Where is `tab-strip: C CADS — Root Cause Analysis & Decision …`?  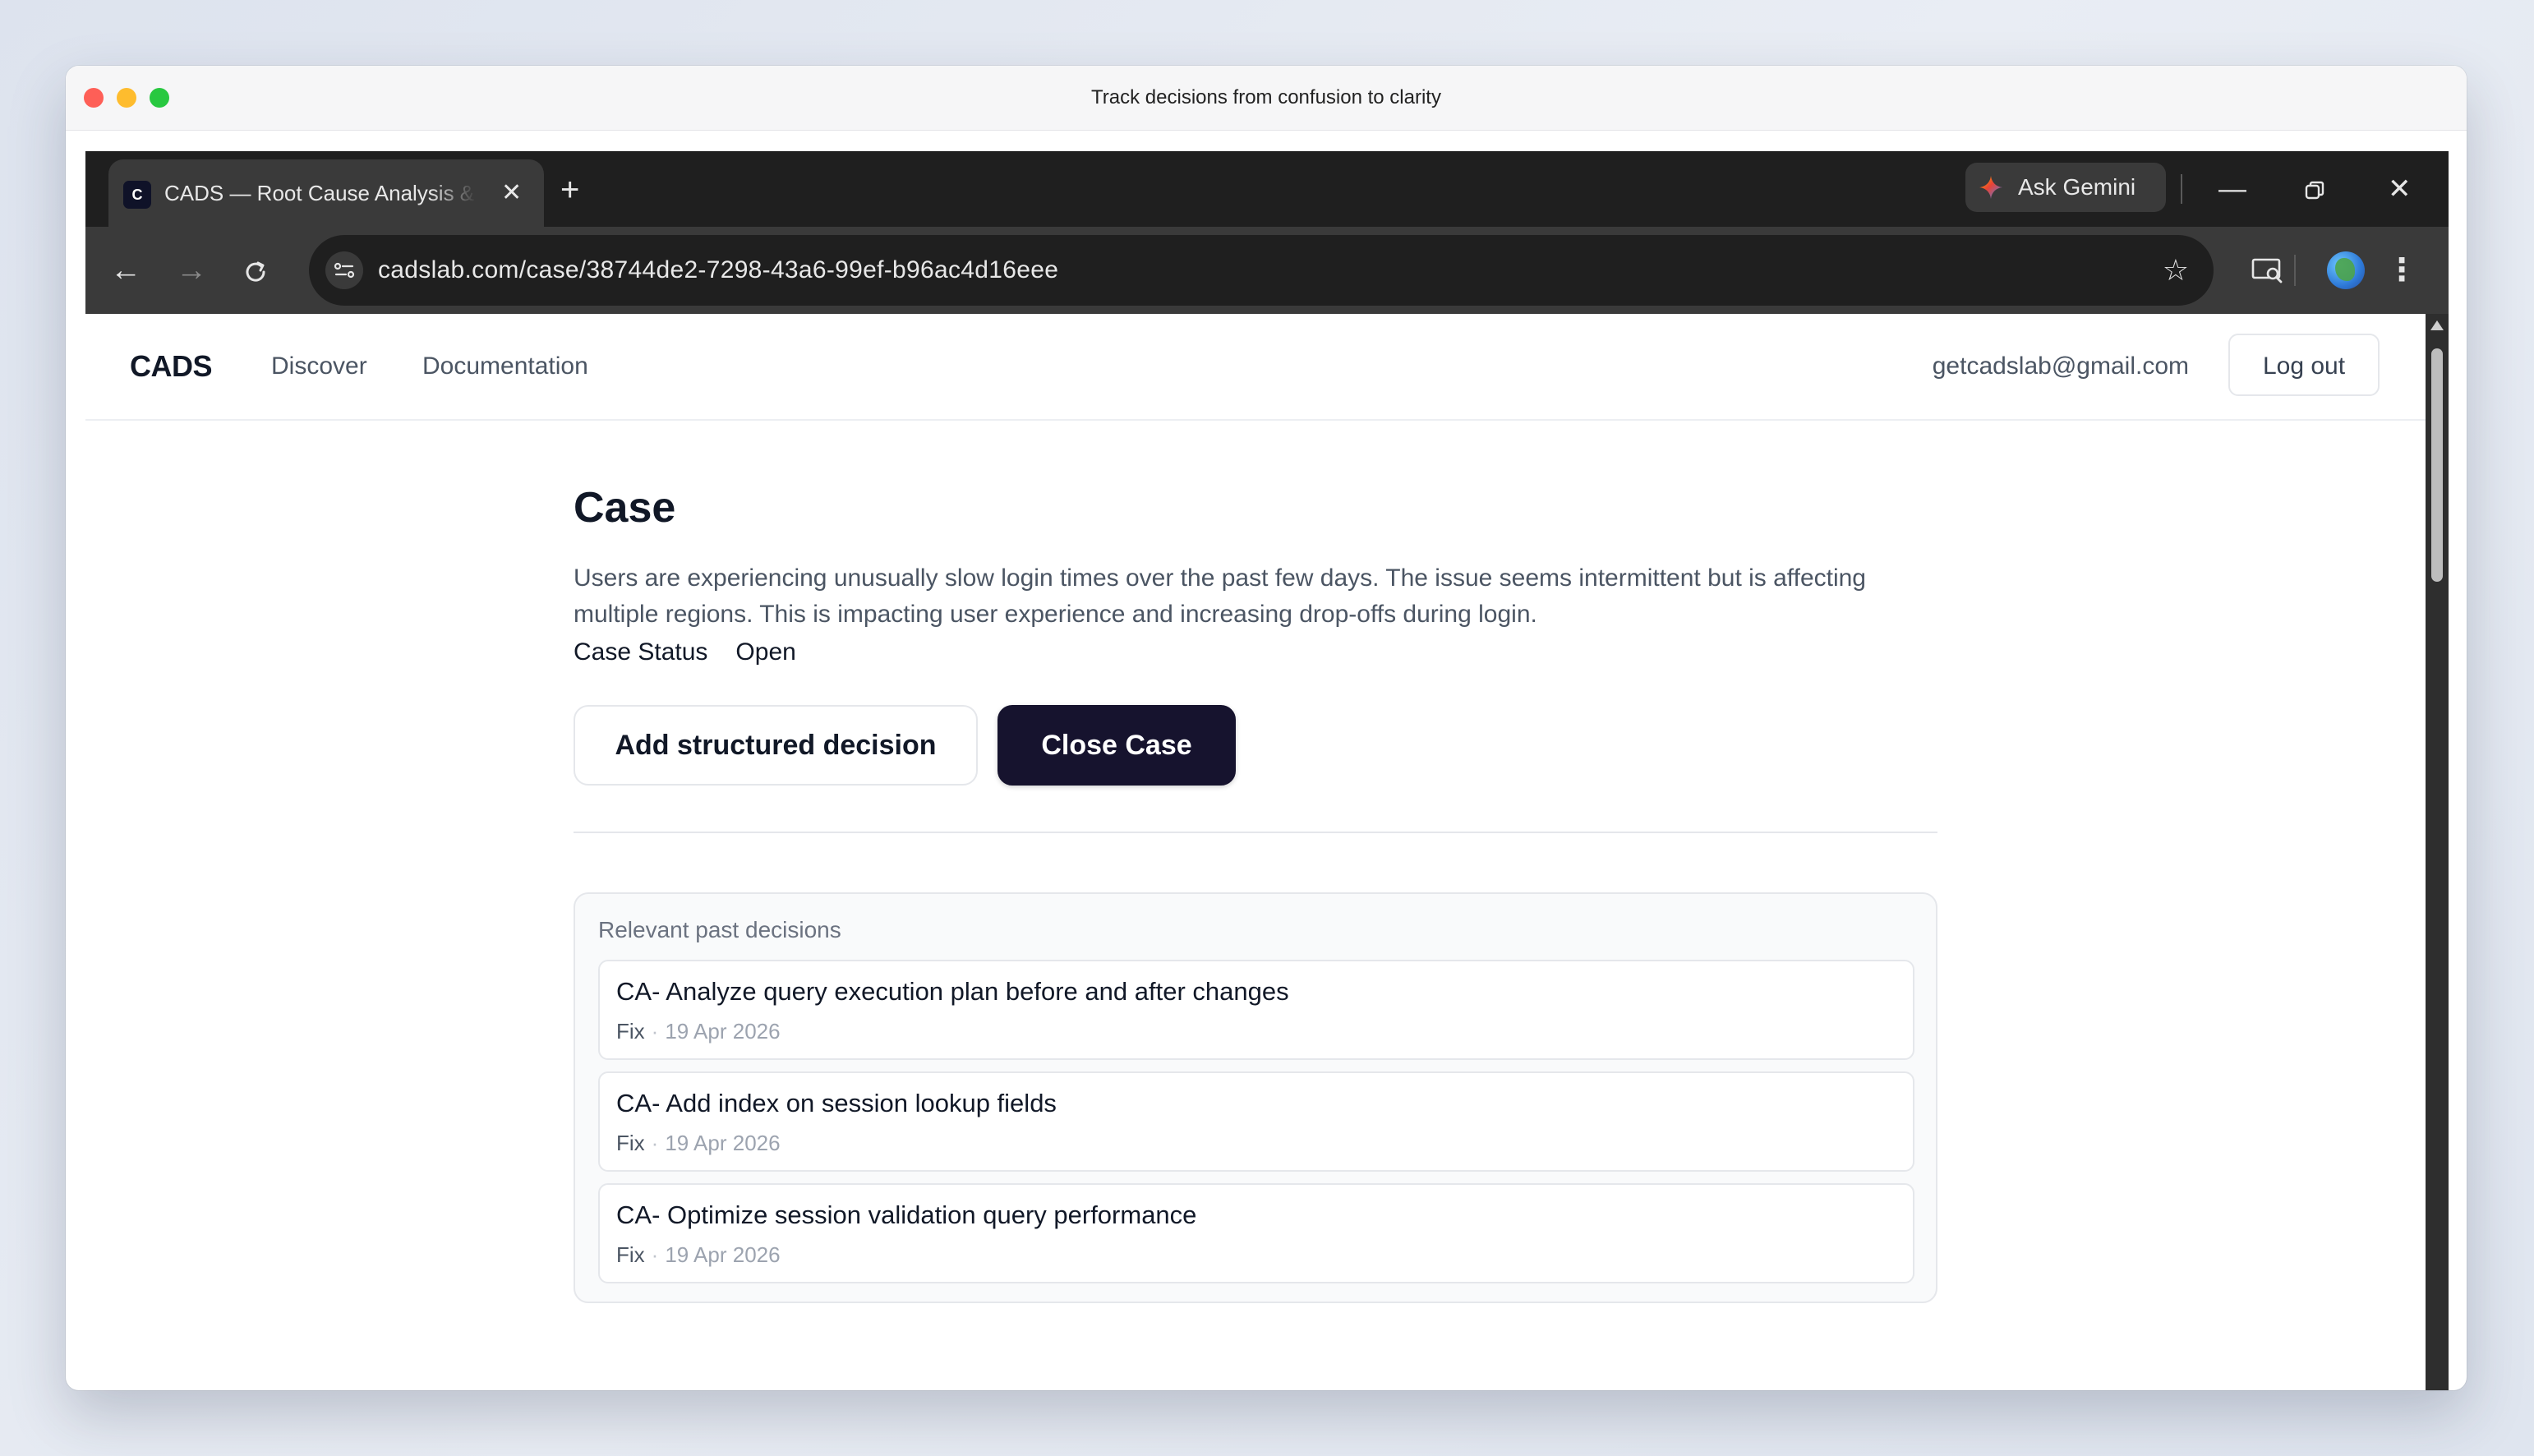 tab-strip: C CADS — Root Cause Analysis & Decision … is located at coordinates (1267, 189).